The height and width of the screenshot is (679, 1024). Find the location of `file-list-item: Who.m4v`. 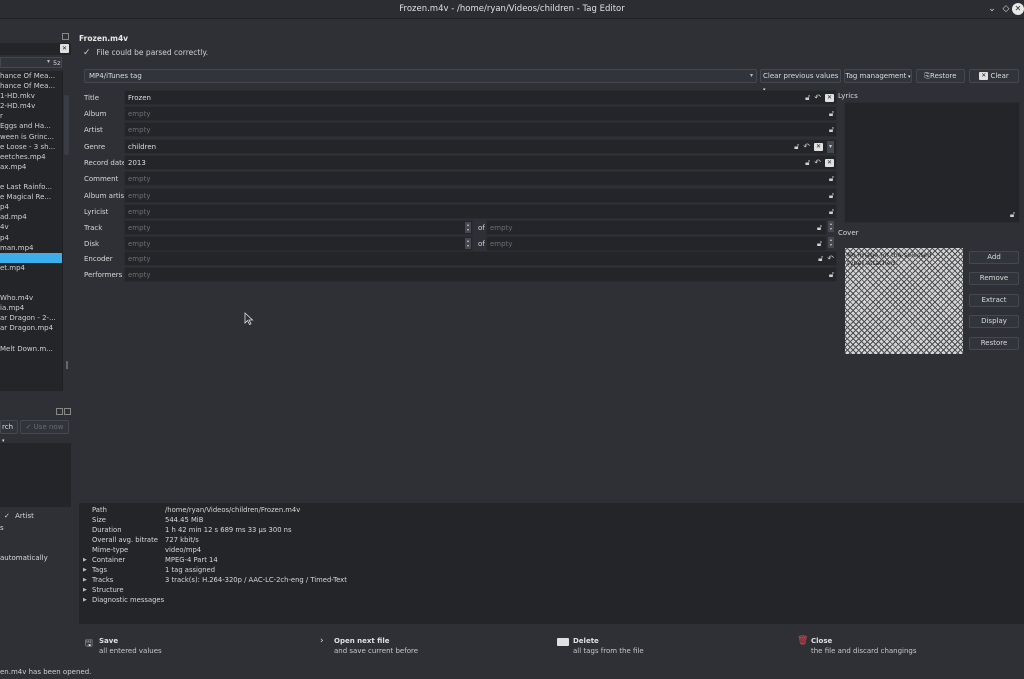

file-list-item: Who.m4v is located at coordinates (31, 298).